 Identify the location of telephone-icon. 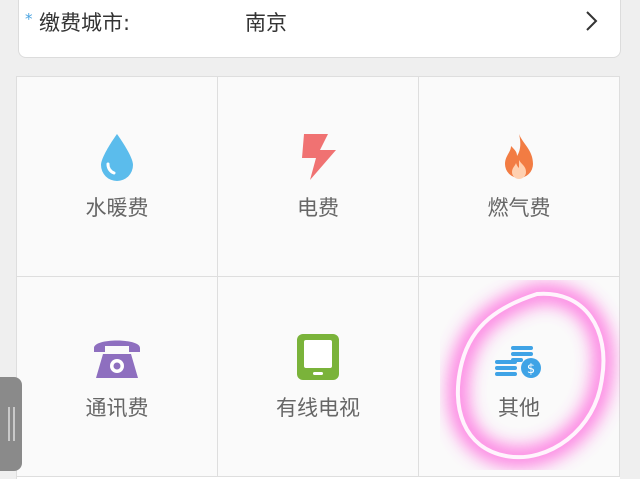
(117, 359).